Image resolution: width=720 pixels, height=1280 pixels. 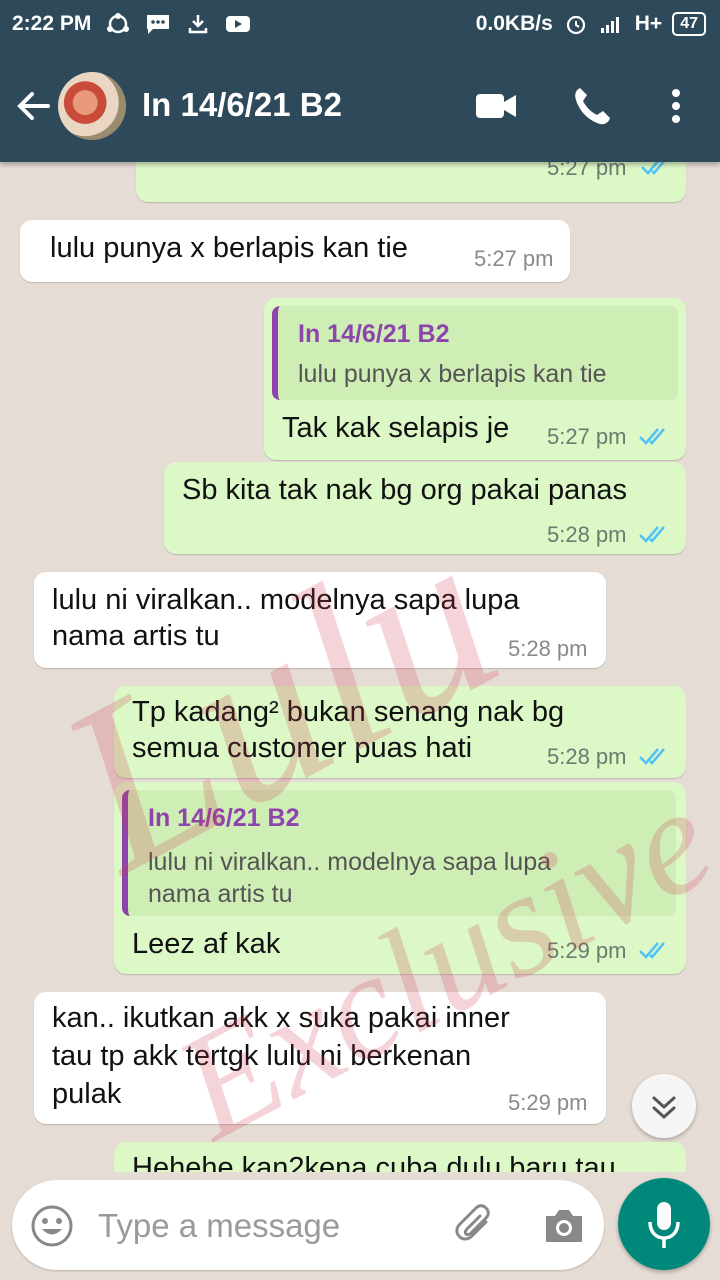 I want to click on message-input, so click(x=268, y=1226).